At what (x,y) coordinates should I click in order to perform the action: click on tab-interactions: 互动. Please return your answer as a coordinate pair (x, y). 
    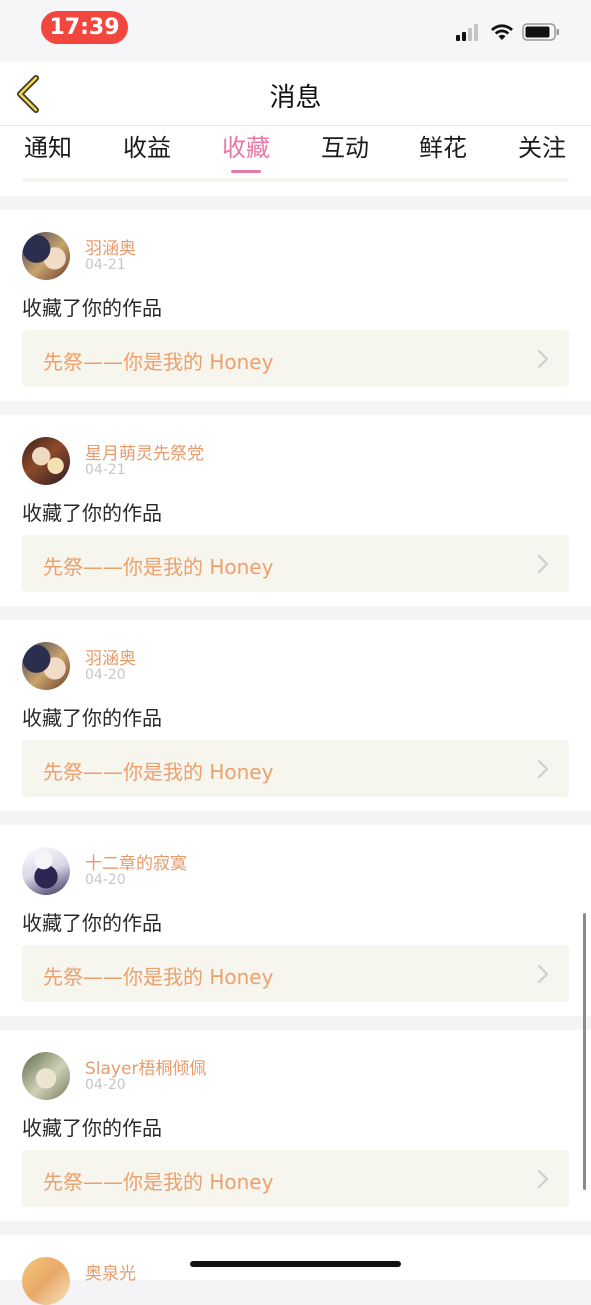
    Looking at the image, I should click on (345, 148).